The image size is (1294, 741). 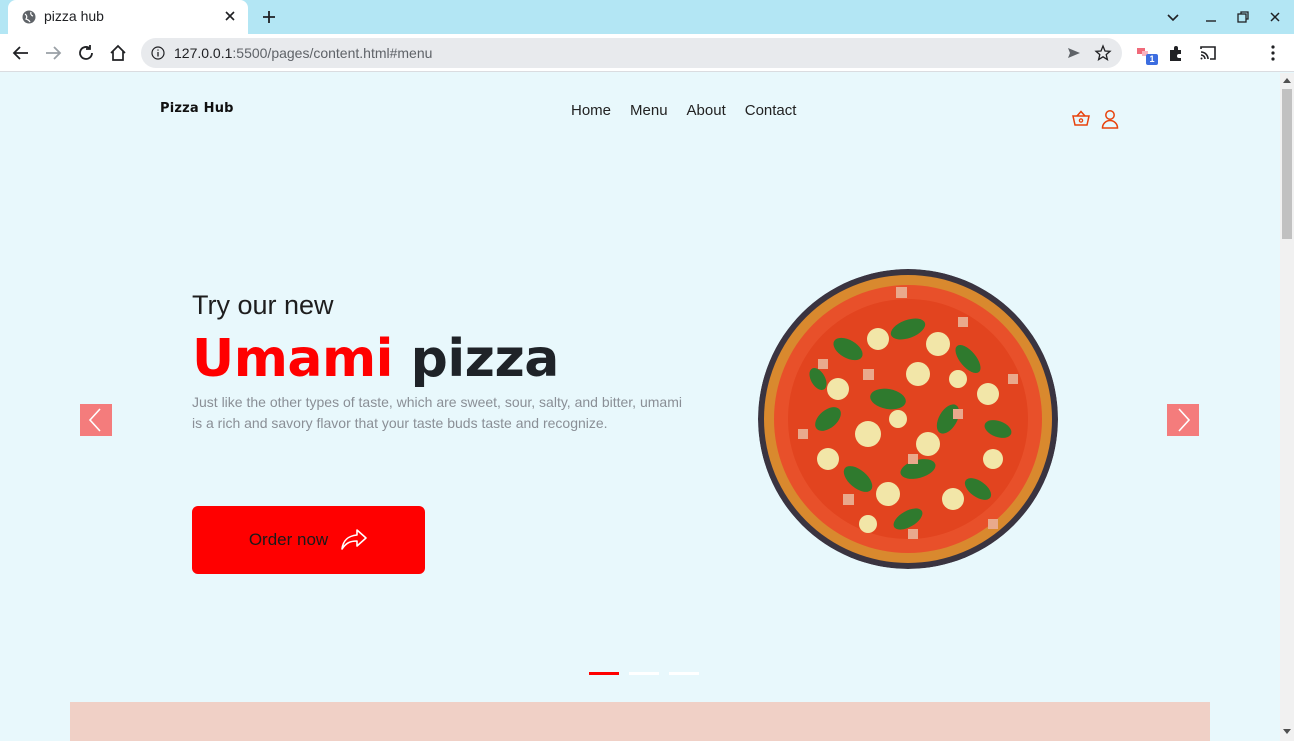 I want to click on home-icon, so click(x=118, y=53).